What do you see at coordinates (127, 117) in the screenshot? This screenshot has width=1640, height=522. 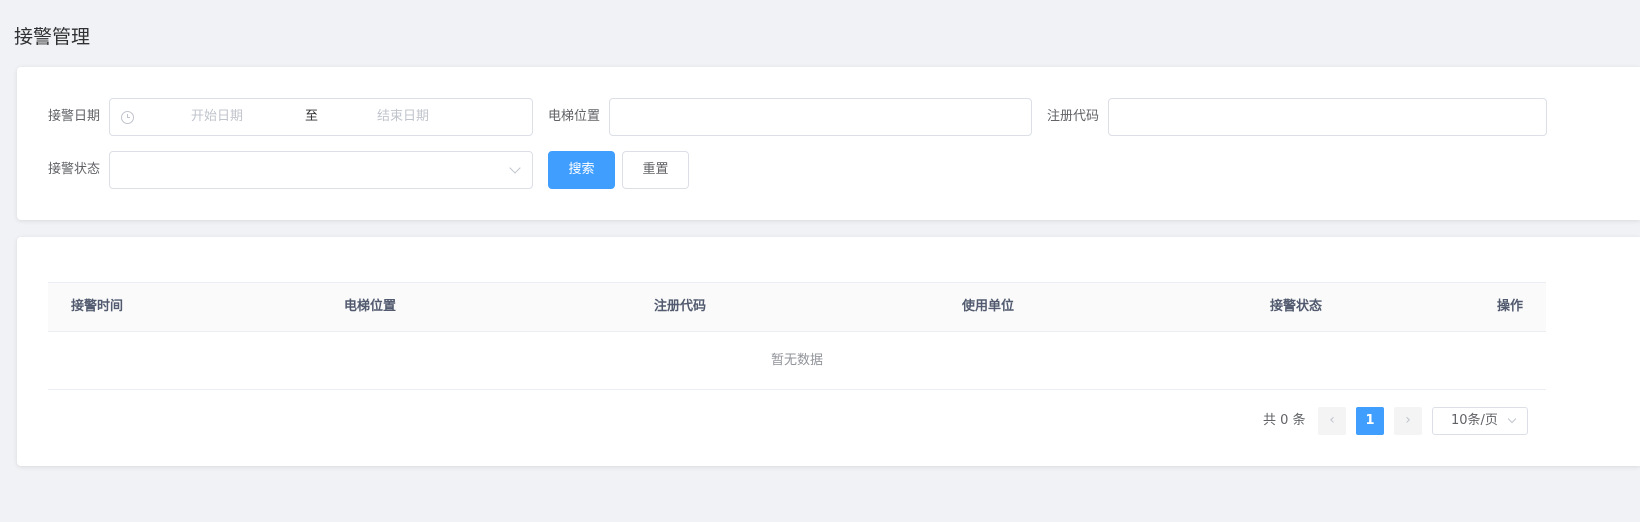 I see `clock-icon` at bounding box center [127, 117].